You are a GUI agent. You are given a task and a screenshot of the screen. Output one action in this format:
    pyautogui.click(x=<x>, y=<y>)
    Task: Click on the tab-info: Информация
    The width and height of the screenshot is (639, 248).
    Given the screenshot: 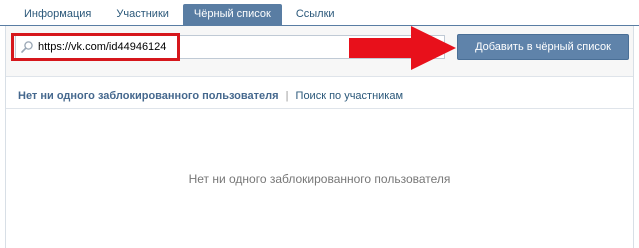 What is the action you would take?
    pyautogui.click(x=57, y=15)
    